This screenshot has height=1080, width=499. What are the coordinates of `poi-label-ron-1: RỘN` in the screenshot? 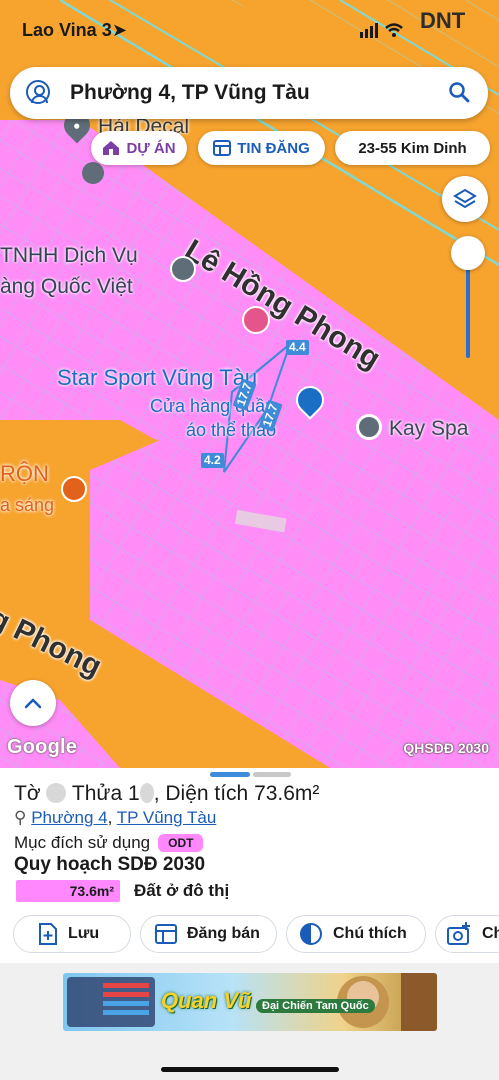 It's located at (24, 473).